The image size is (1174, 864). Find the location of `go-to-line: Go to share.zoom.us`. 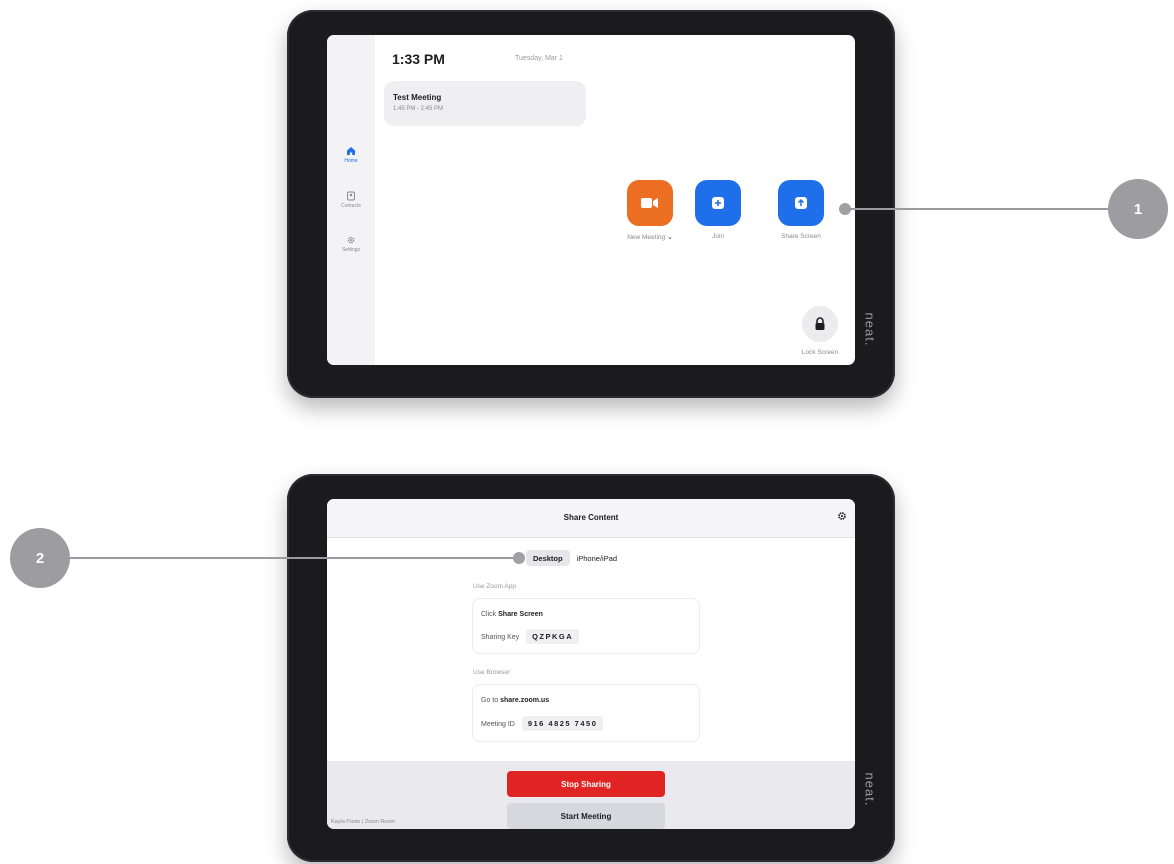

go-to-line: Go to share.zoom.us is located at coordinates (515, 700).